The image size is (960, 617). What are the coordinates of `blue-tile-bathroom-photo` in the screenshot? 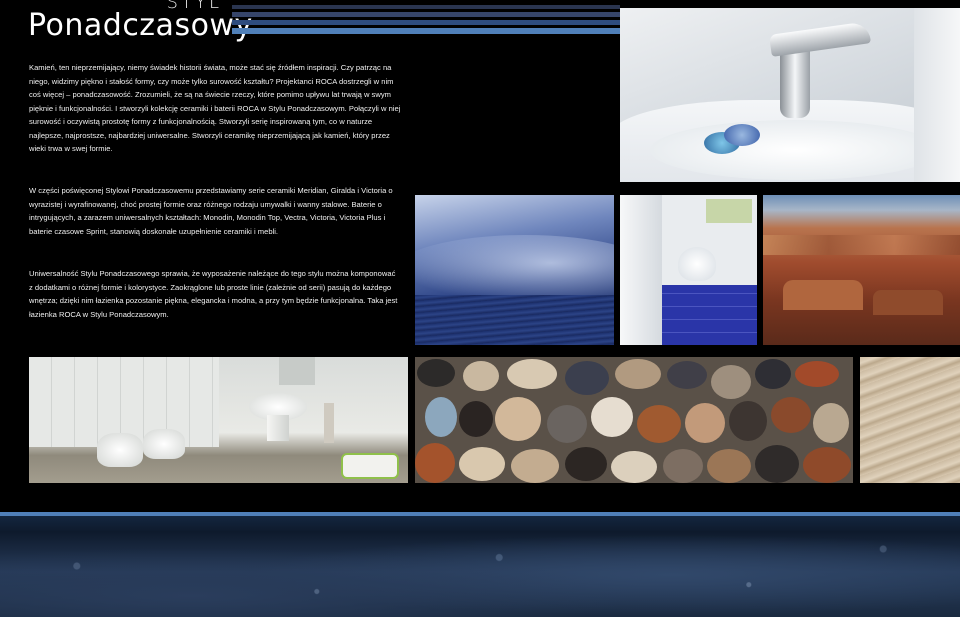 It's located at (688, 270).